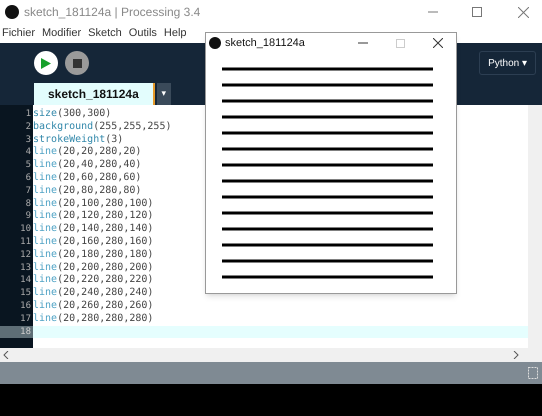  I want to click on code-line: line(20,100,280,100), so click(93, 204).